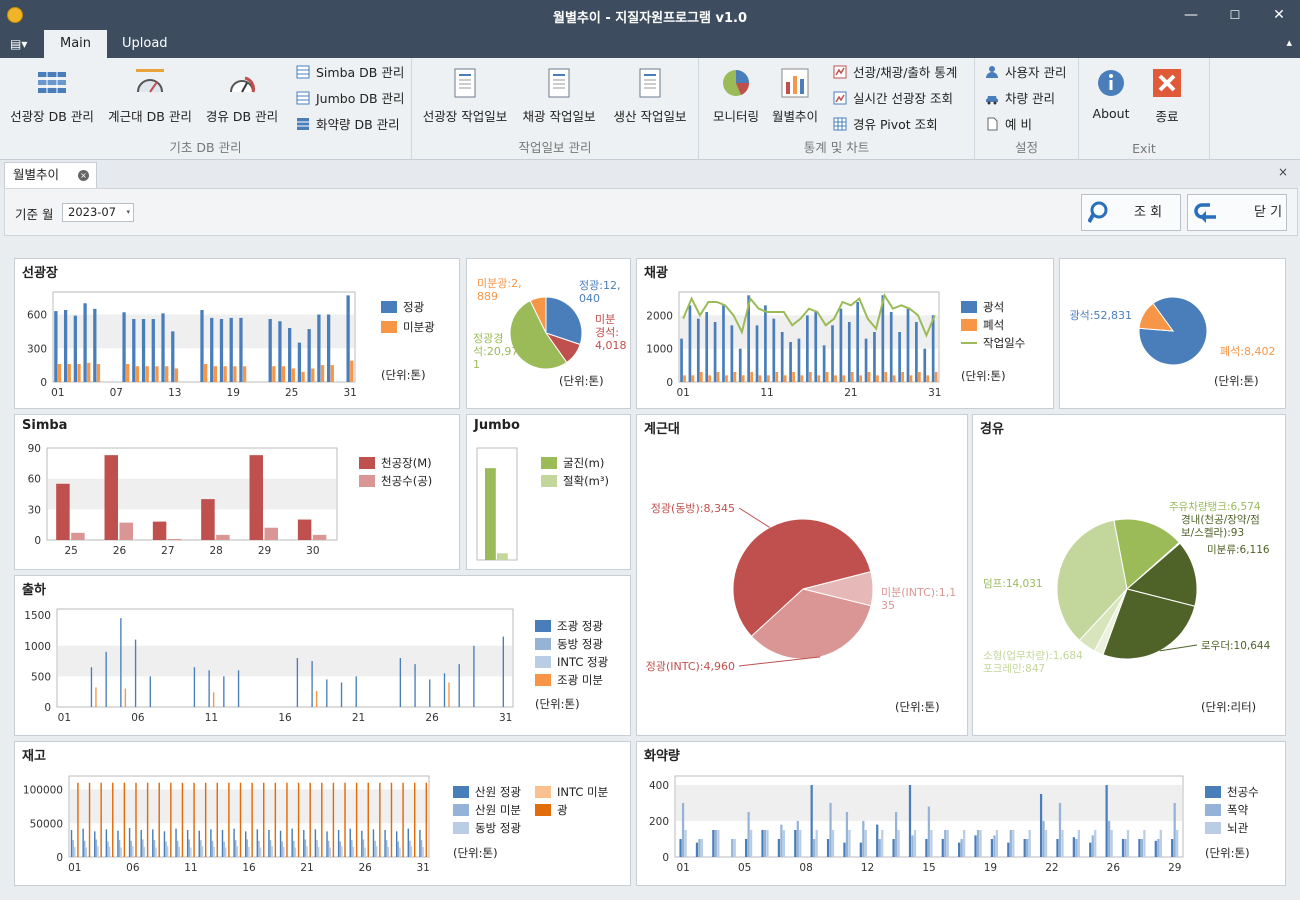 The image size is (1300, 900). Describe the element at coordinates (465, 95) in the screenshot. I see `sunkwang-report-button: 선광장 작업일보` at that location.